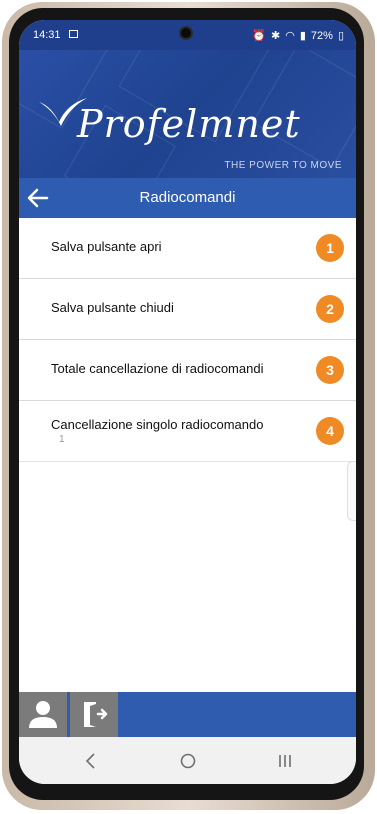 The width and height of the screenshot is (377, 814). What do you see at coordinates (298, 36) in the screenshot?
I see `status-icons: ⏰ ✱ ◠ ▮ 72% ▯` at bounding box center [298, 36].